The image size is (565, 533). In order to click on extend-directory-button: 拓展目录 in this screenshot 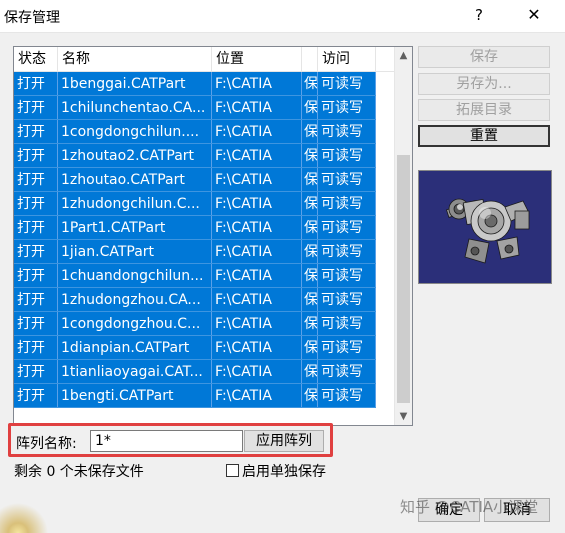, I will do `click(484, 110)`.